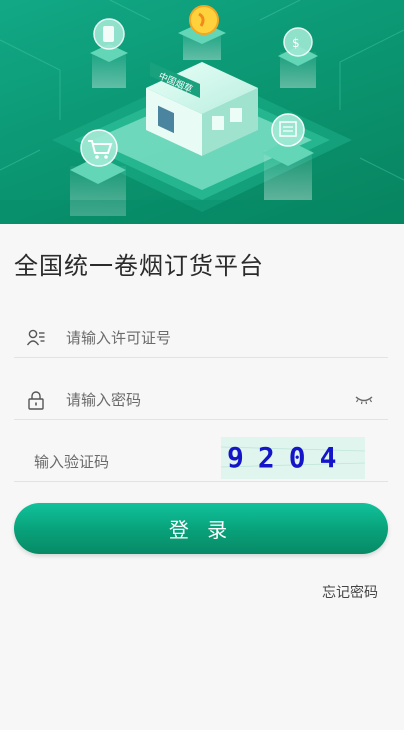 This screenshot has width=404, height=730. I want to click on license-input, so click(201, 338).